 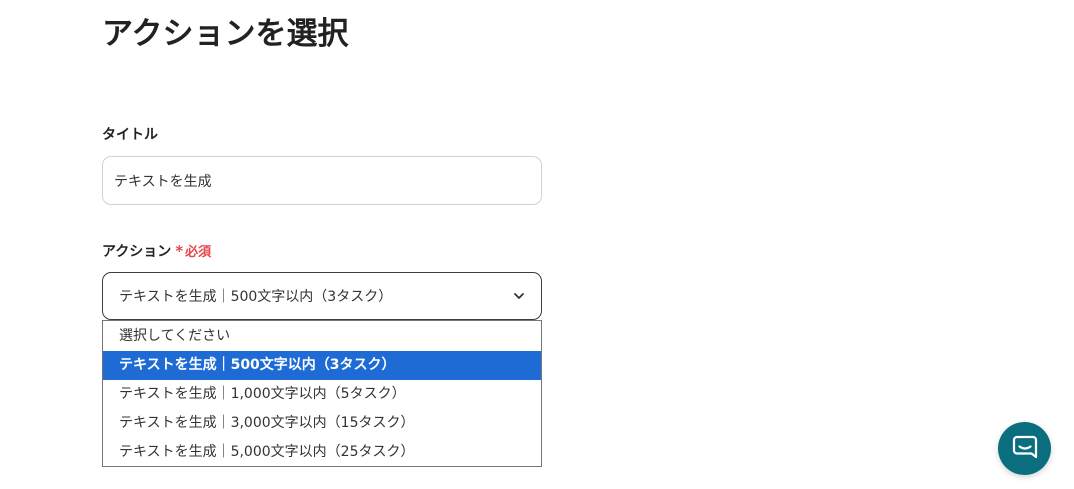 I want to click on chat-launcher-button, so click(x=1024, y=448).